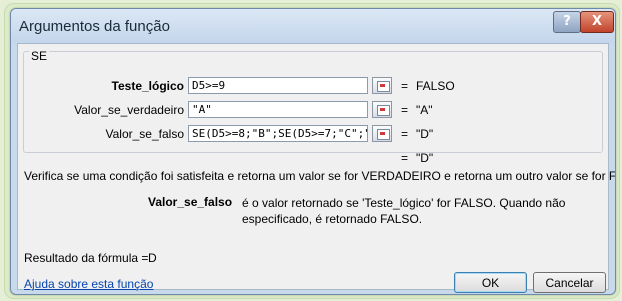  What do you see at coordinates (569, 282) in the screenshot?
I see `cancel-button: Cancelar` at bounding box center [569, 282].